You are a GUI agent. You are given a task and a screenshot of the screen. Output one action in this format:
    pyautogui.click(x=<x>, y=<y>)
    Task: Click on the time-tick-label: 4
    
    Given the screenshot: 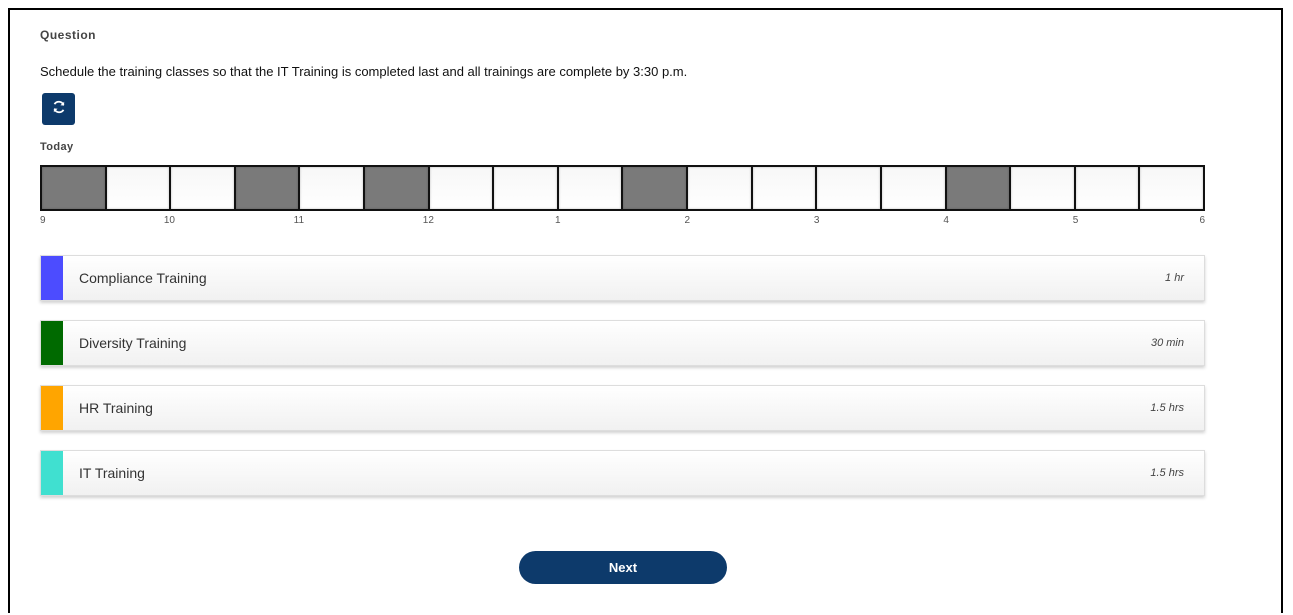 What is the action you would take?
    pyautogui.click(x=946, y=220)
    